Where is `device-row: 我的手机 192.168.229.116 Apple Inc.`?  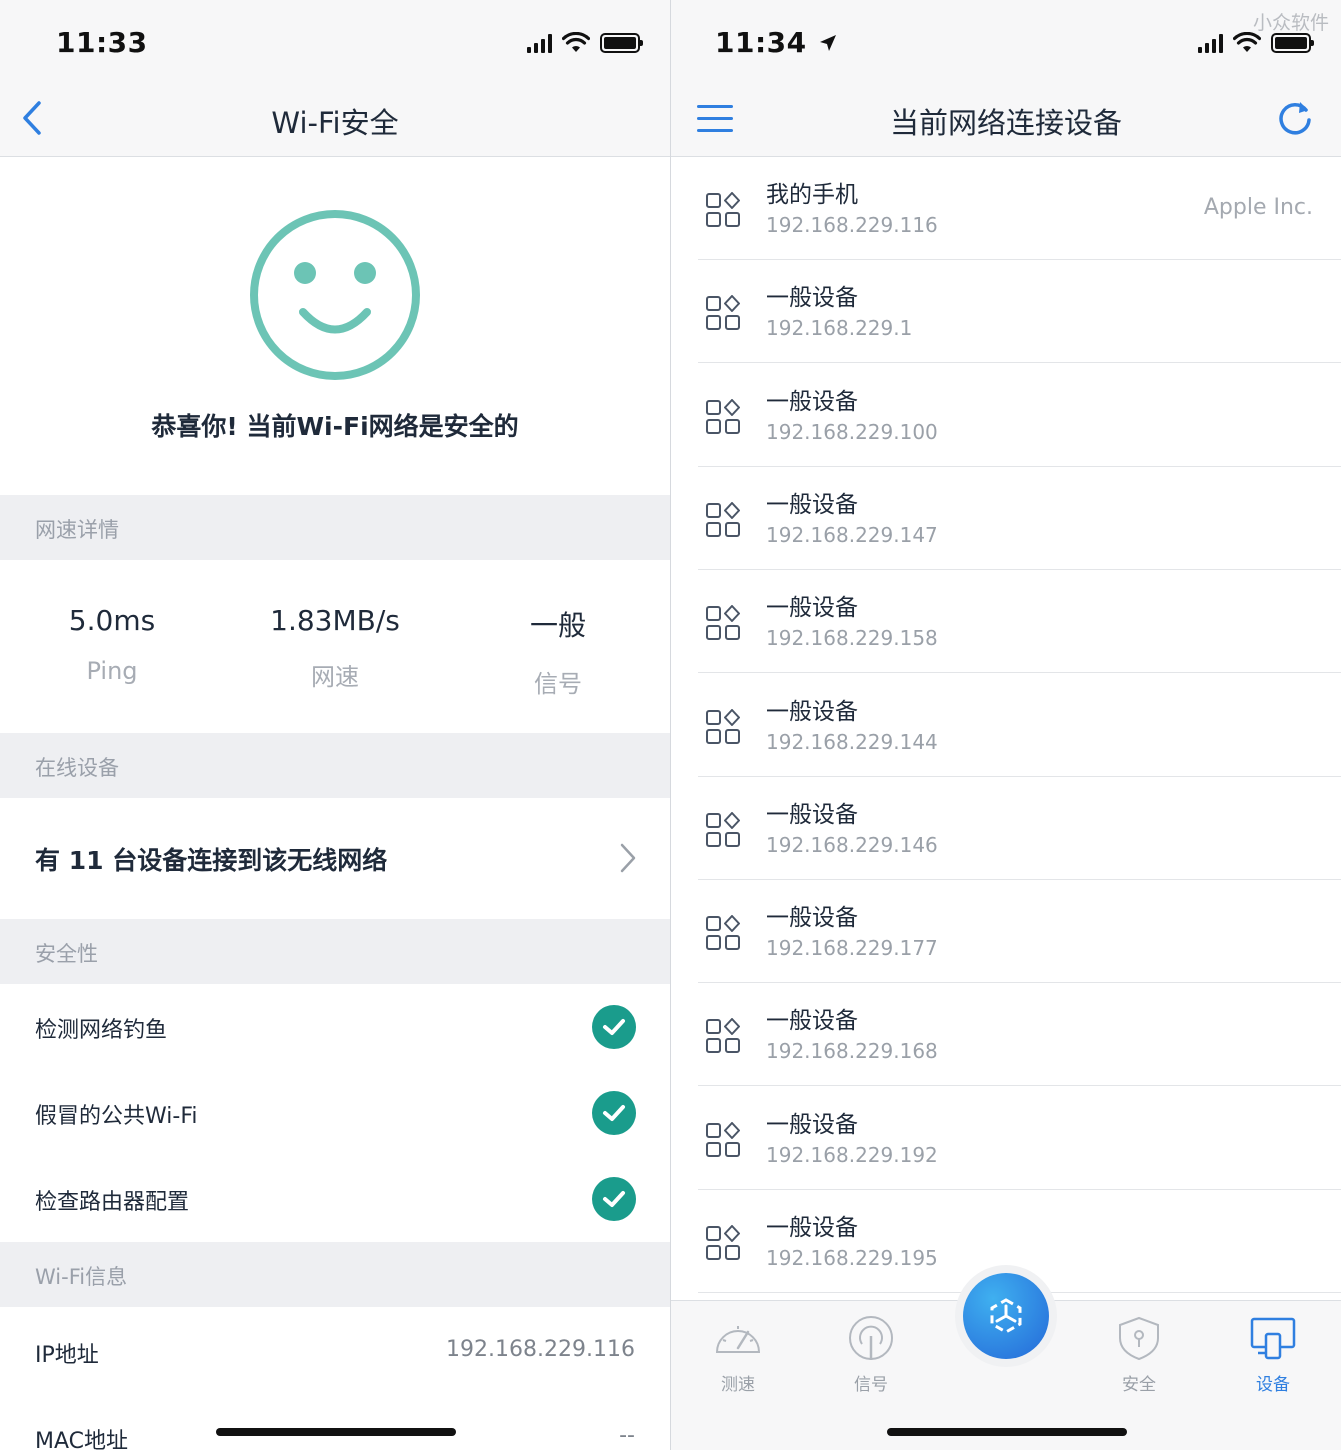
device-row: 我的手机 192.168.229.116 Apple Inc. is located at coordinates (1006, 208).